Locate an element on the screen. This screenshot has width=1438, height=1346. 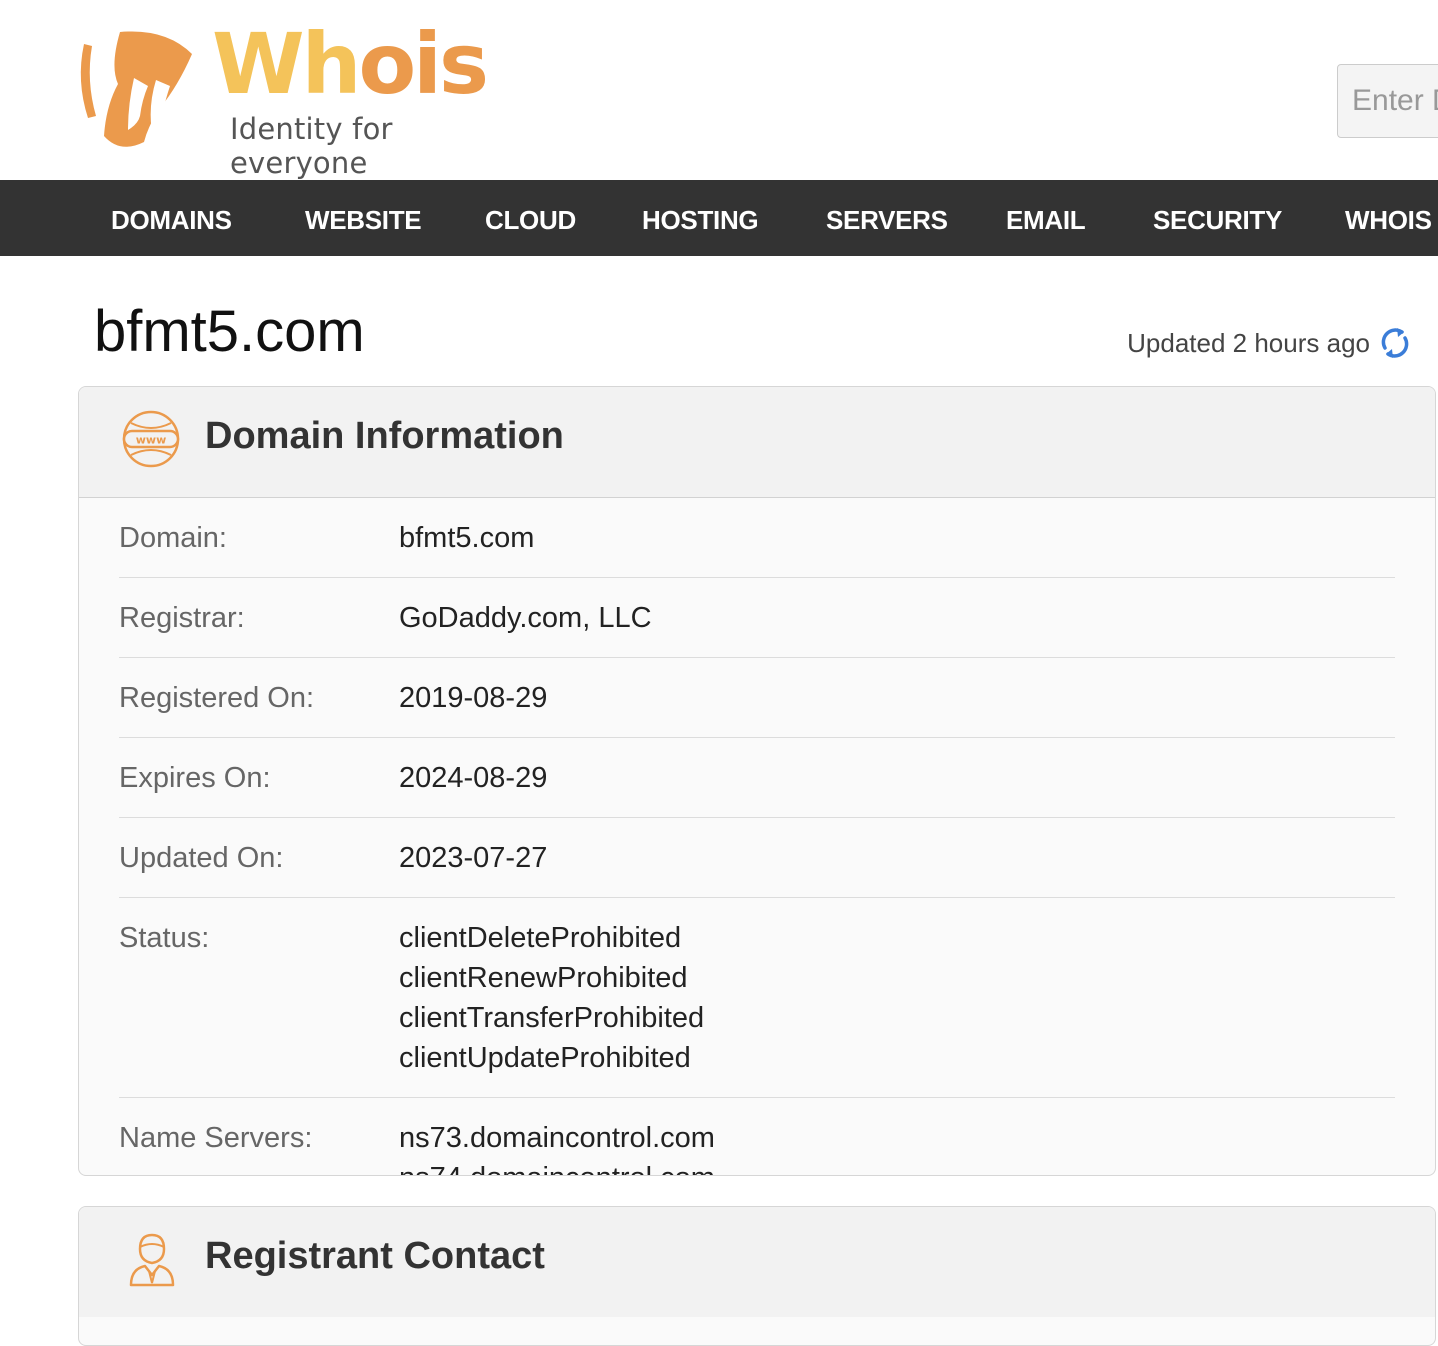
table-row: Registered On: 2019-08-29 is located at coordinates (757, 698).